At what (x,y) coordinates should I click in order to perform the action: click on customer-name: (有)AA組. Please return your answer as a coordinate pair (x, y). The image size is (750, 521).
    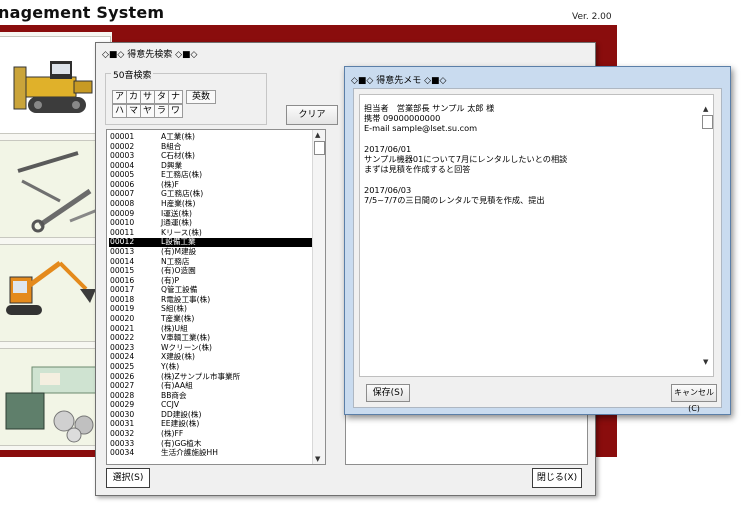
    Looking at the image, I should click on (177, 386).